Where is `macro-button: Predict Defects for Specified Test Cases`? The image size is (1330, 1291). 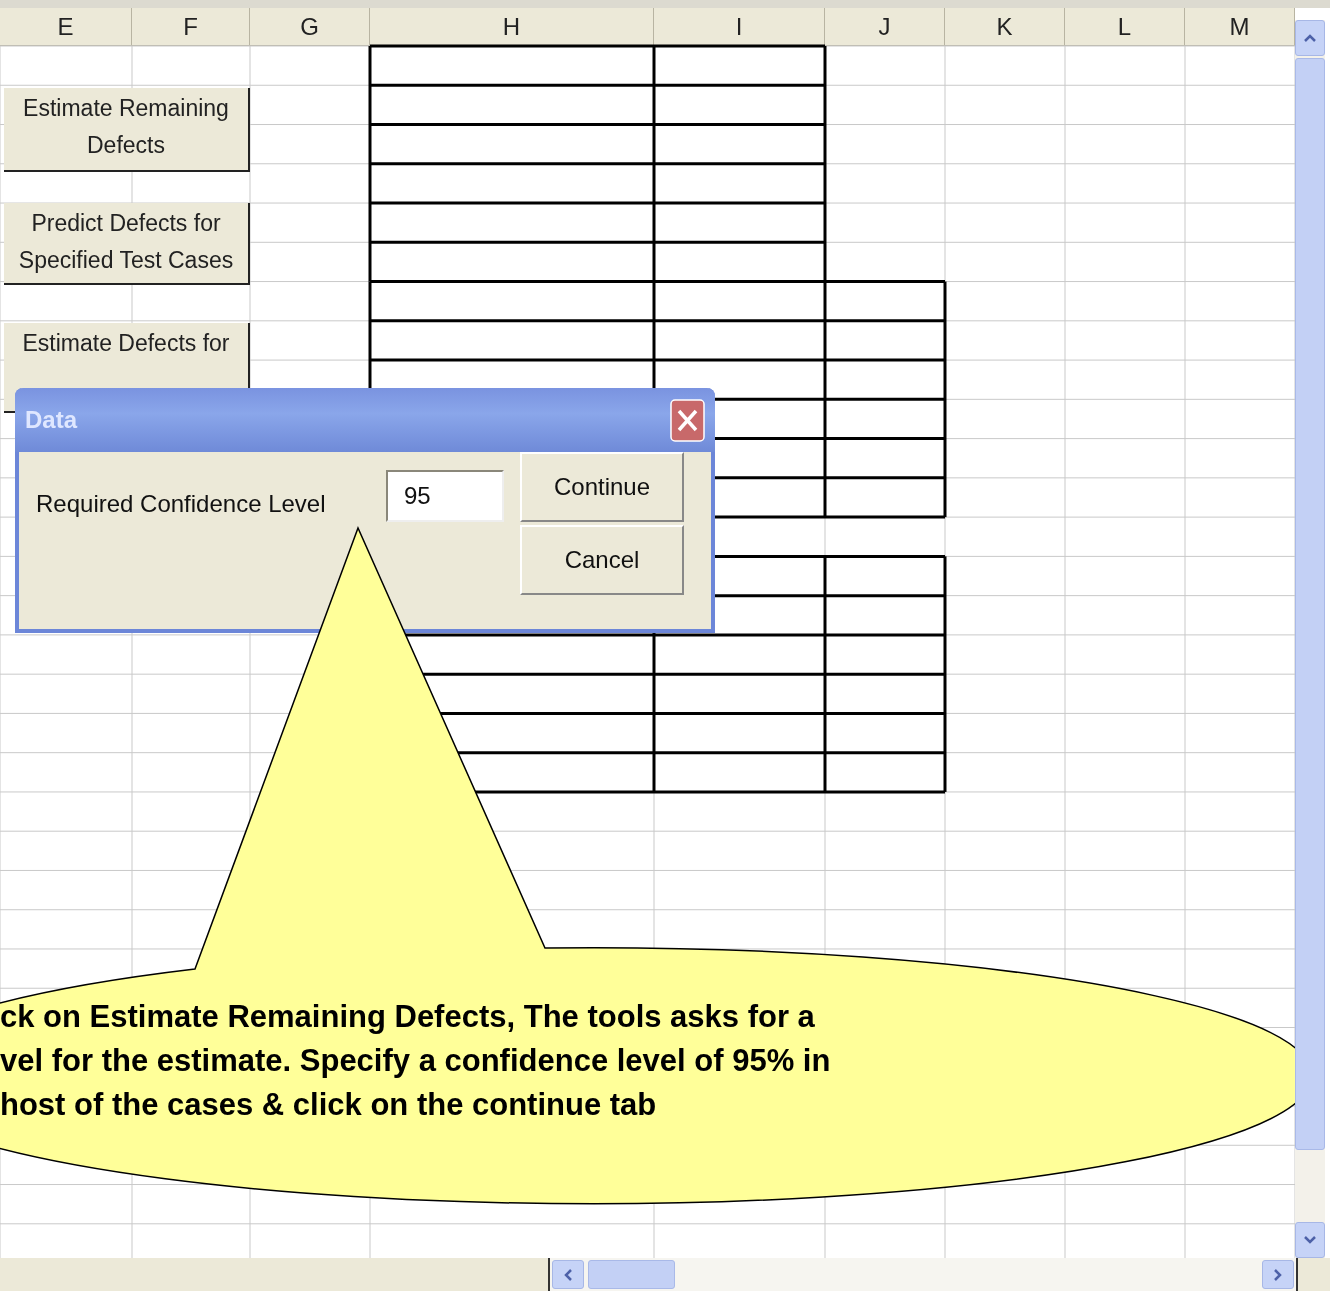 macro-button: Predict Defects for Specified Test Cases is located at coordinates (127, 244).